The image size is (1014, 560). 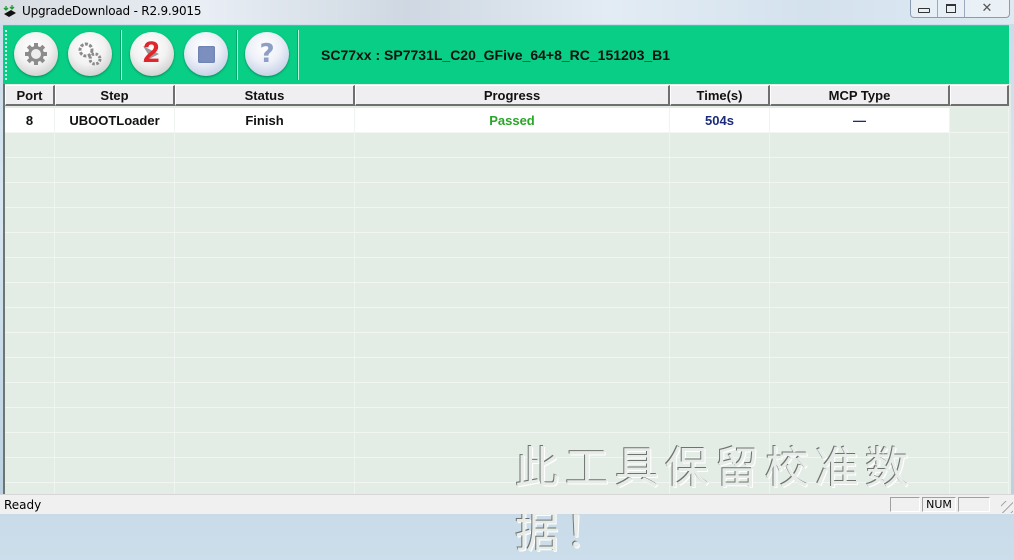 What do you see at coordinates (979, 95) in the screenshot?
I see `column-header-empty` at bounding box center [979, 95].